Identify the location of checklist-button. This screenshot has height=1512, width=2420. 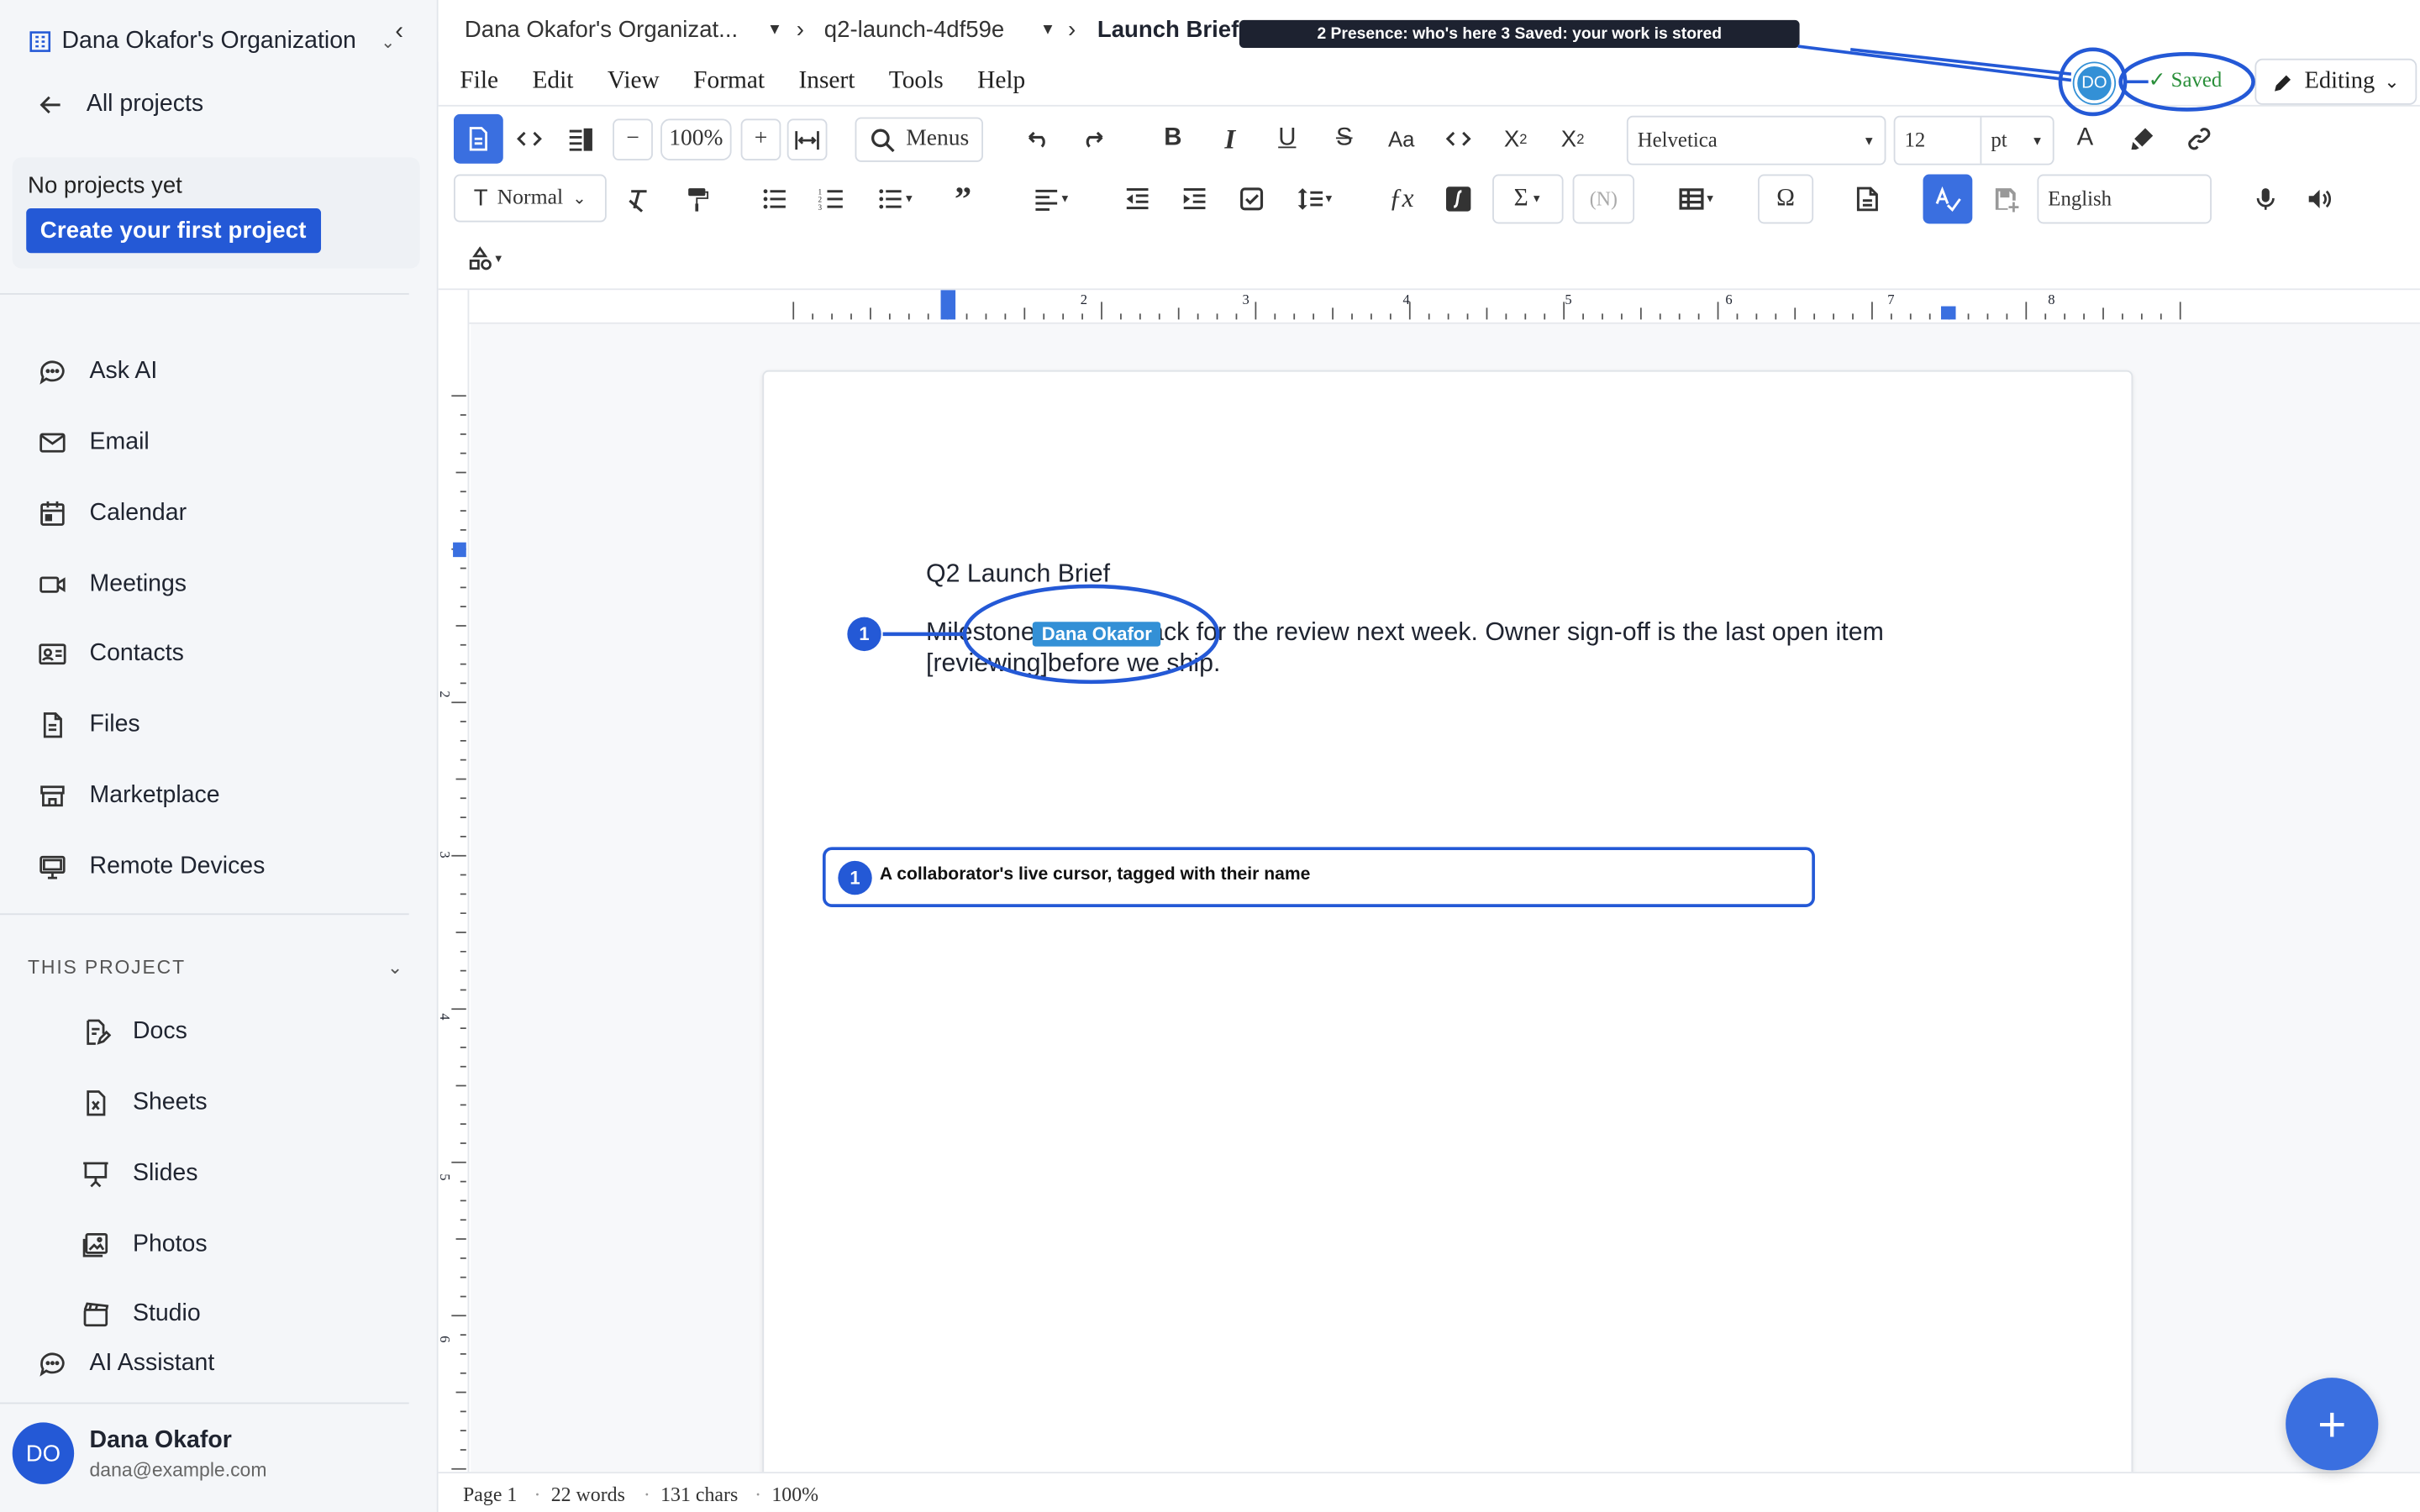
(1252, 199).